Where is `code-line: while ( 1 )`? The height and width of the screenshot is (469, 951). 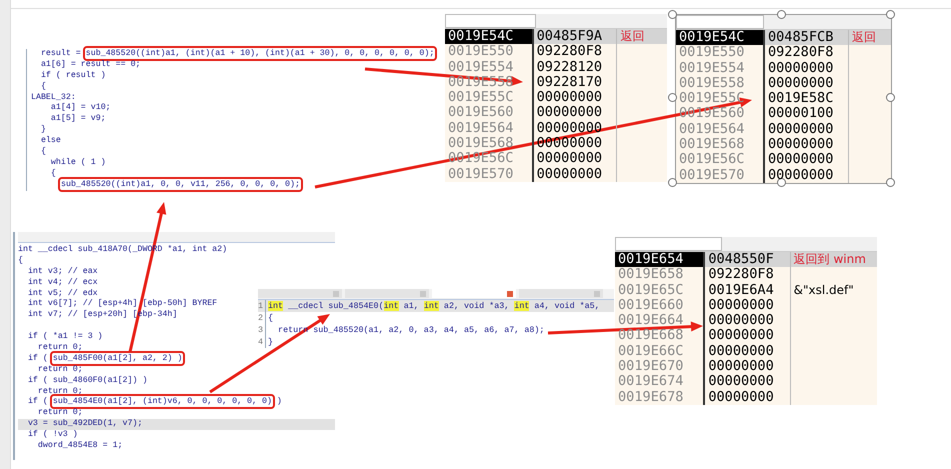
code-line: while ( 1 ) is located at coordinates (78, 162).